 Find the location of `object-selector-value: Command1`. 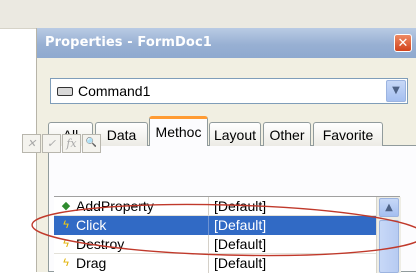

object-selector-value: Command1 is located at coordinates (114, 91).